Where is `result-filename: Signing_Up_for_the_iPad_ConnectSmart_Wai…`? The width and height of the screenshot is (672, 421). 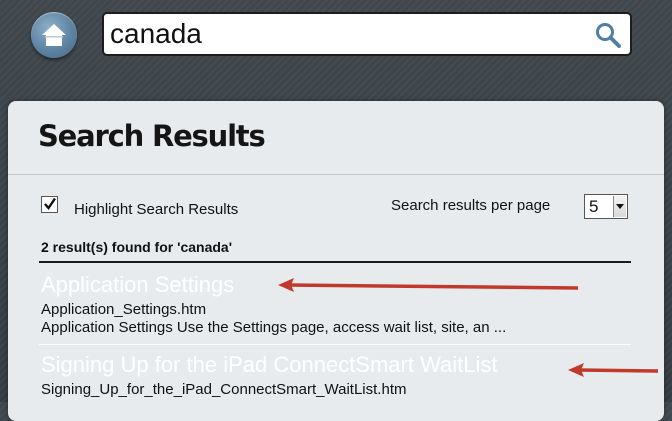
result-filename: Signing_Up_for_the_iPad_ConnectSmart_Wai… is located at coordinates (224, 389).